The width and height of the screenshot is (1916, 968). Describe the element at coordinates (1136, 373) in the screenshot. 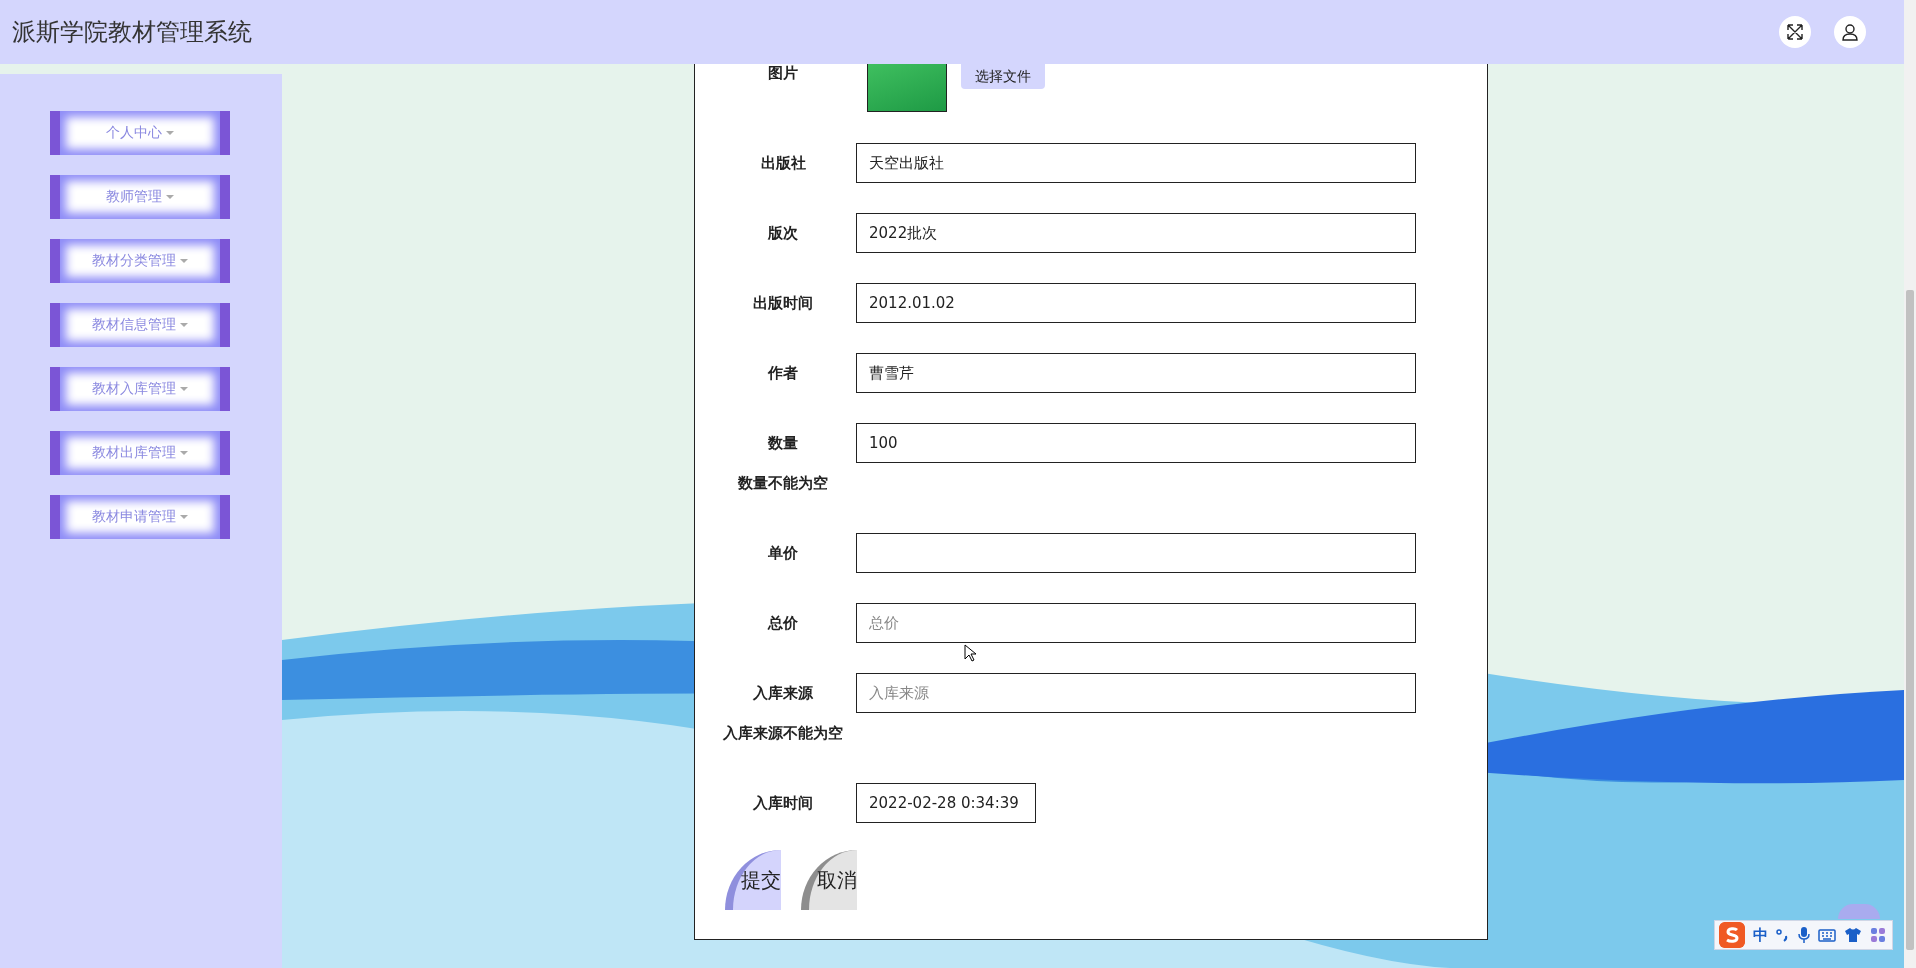

I see `text-field: 曹雪芹` at that location.